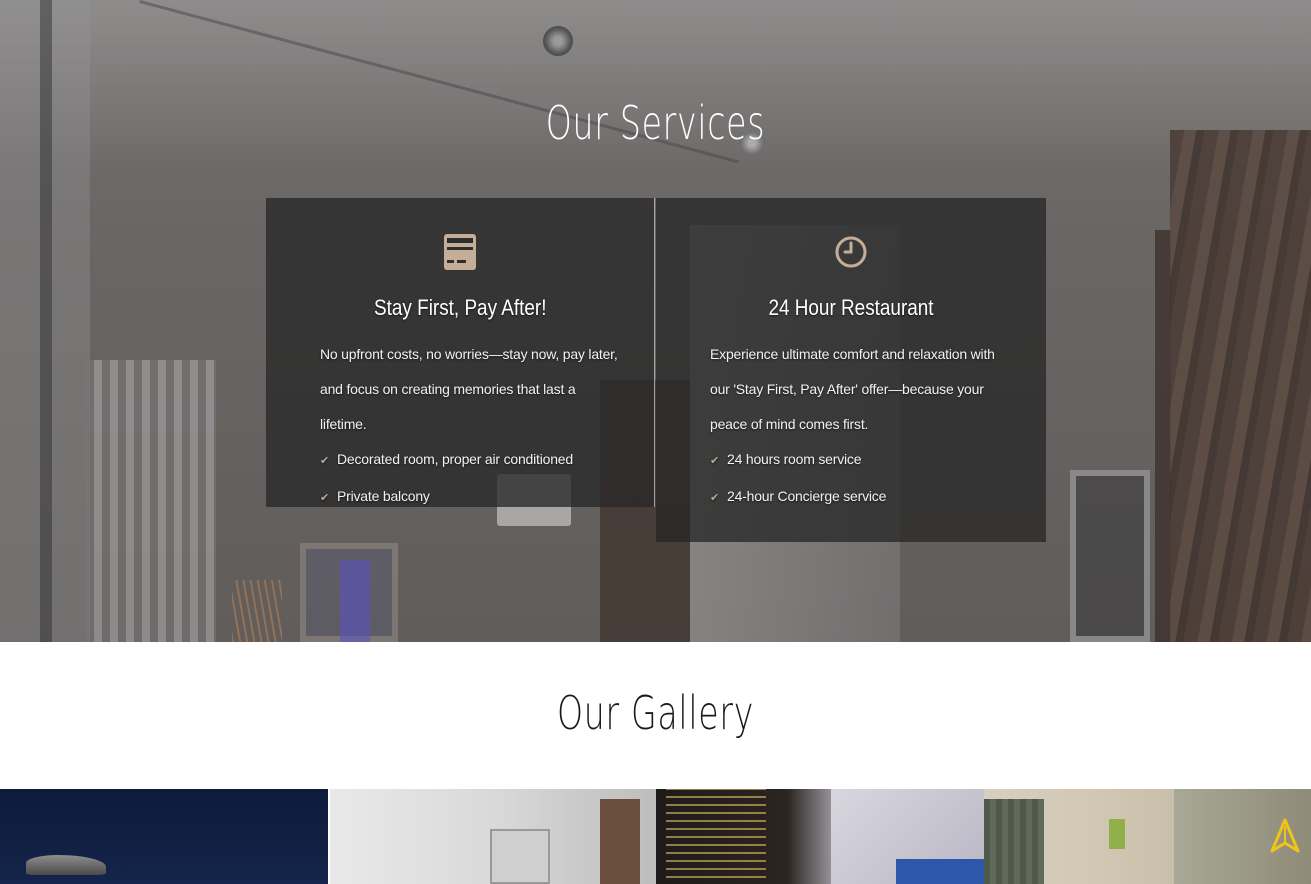 Image resolution: width=1311 pixels, height=884 pixels. What do you see at coordinates (716, 836) in the screenshot?
I see `city-lights` at bounding box center [716, 836].